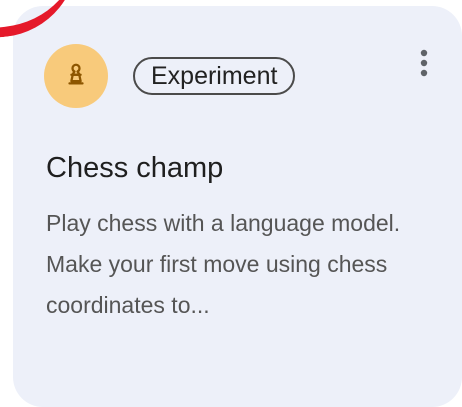 The image size is (462, 407). I want to click on chess-pawn-icon, so click(76, 76).